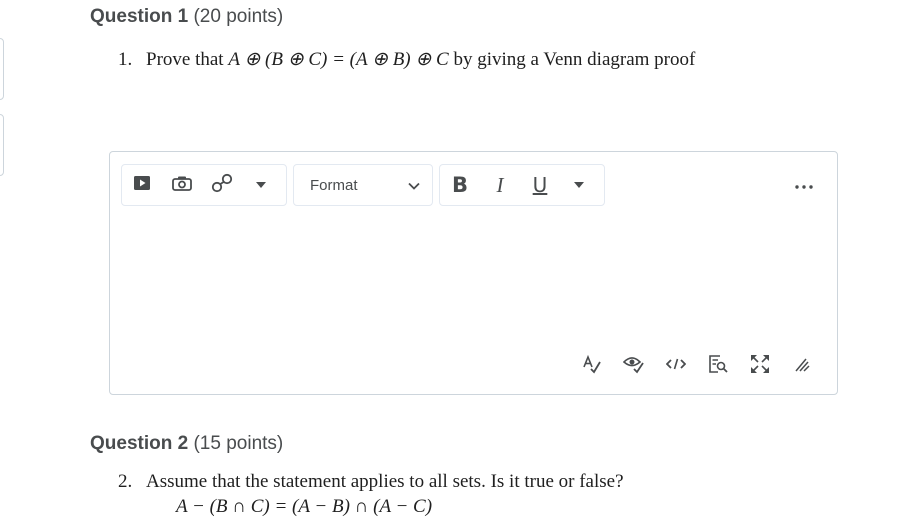 This screenshot has height=531, width=917. I want to click on link-icon, so click(222, 185).